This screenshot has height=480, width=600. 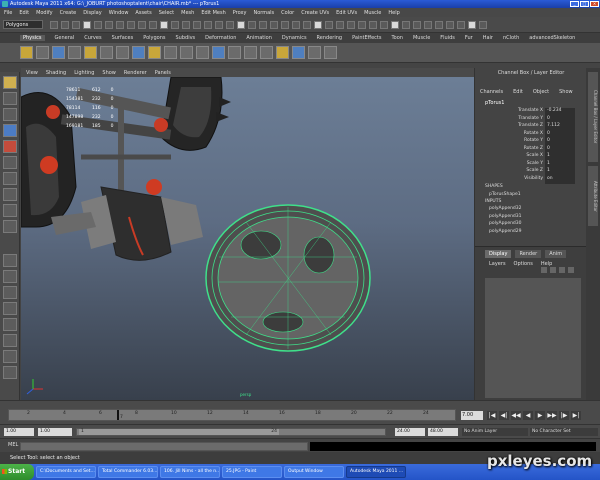 What do you see at coordinates (10, 162) in the screenshot?
I see `scale-tool-icon` at bounding box center [10, 162].